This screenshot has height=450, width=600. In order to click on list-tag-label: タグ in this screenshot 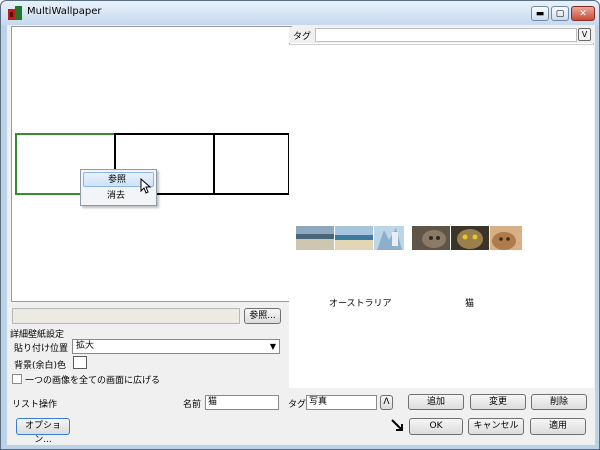, I will do `click(297, 405)`.